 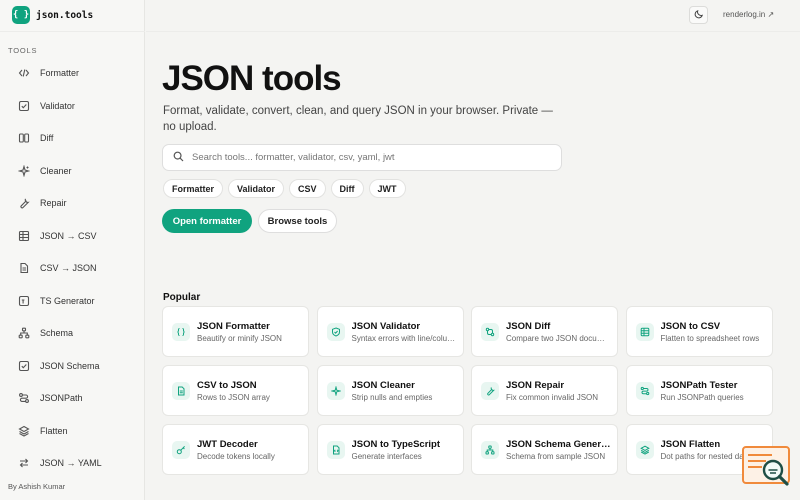 I want to click on moon-icon, so click(x=699, y=15).